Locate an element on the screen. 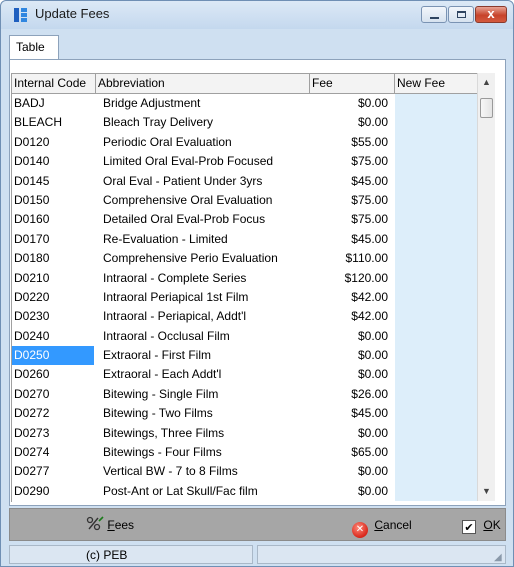  table-row: D0250 Extraoral - First Film $0.00 is located at coordinates (244, 356).